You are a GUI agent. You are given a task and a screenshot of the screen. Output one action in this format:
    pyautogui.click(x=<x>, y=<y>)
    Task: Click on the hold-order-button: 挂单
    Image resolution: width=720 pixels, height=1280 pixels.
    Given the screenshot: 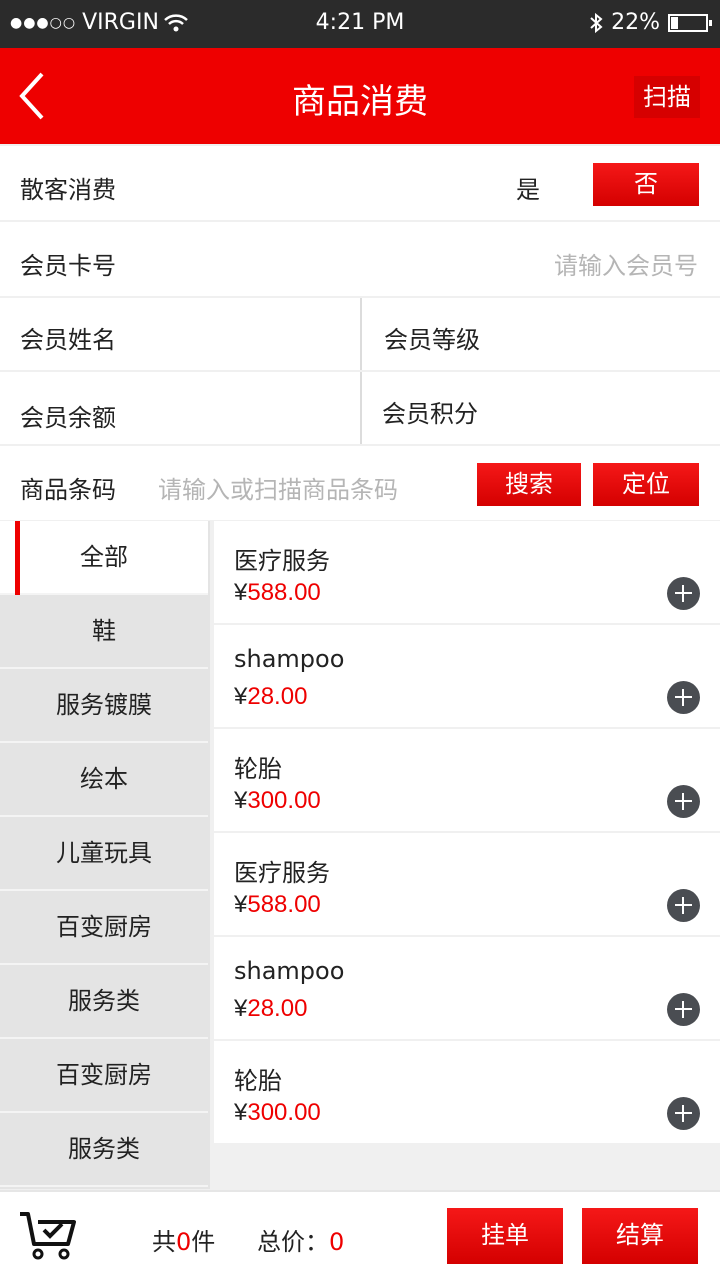 What is the action you would take?
    pyautogui.click(x=505, y=1236)
    